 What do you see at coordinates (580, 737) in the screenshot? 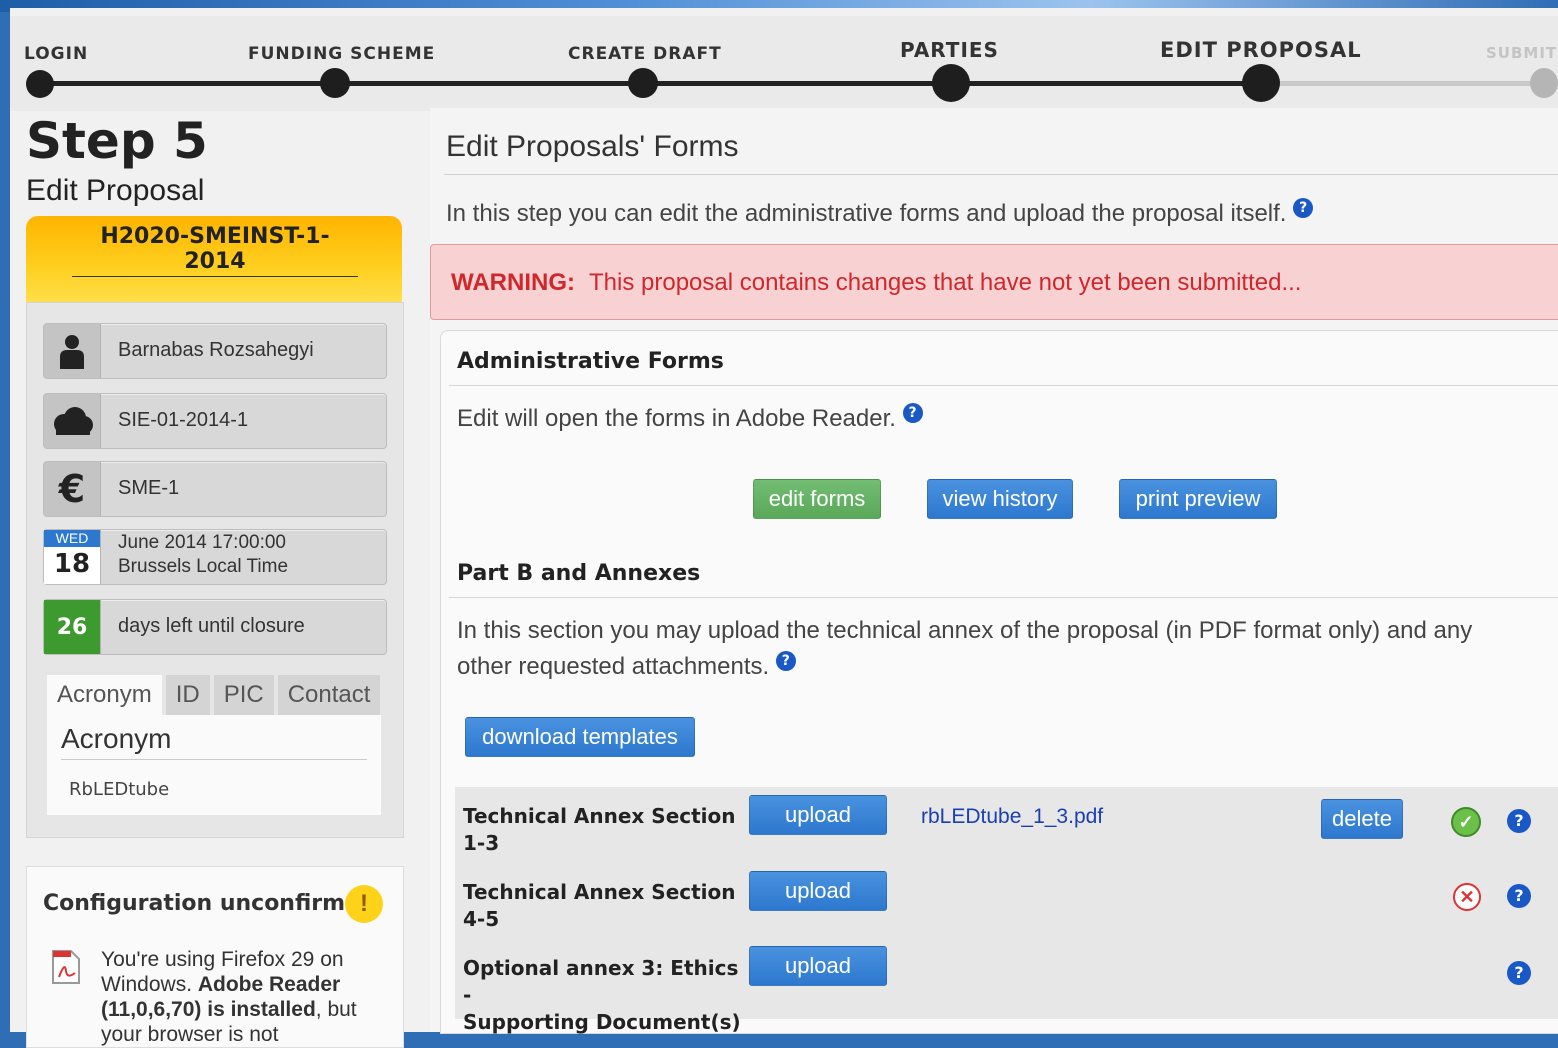
I see `download-templates-button: download templates` at bounding box center [580, 737].